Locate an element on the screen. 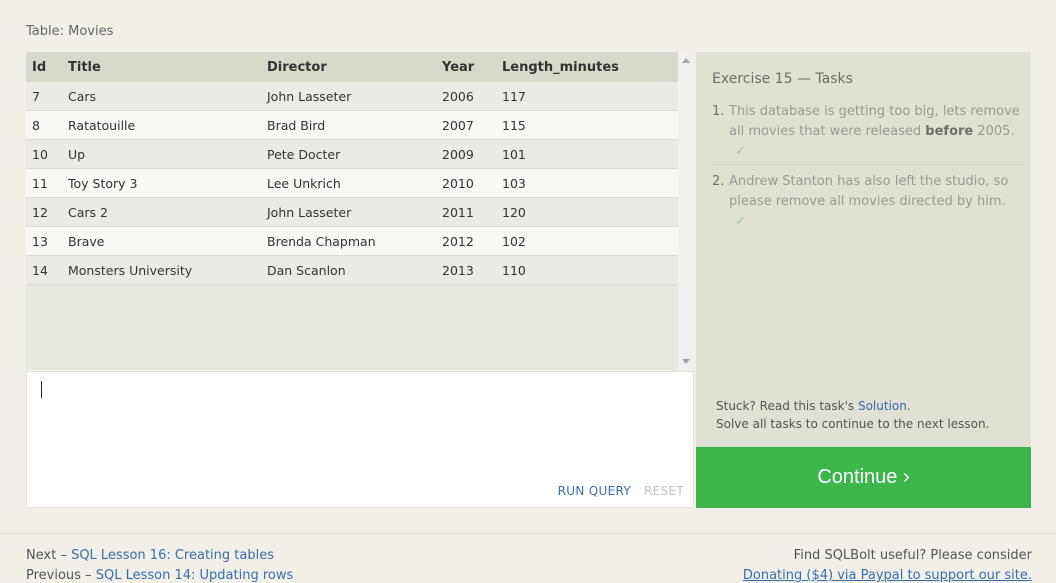  task-number: 2. is located at coordinates (718, 181).